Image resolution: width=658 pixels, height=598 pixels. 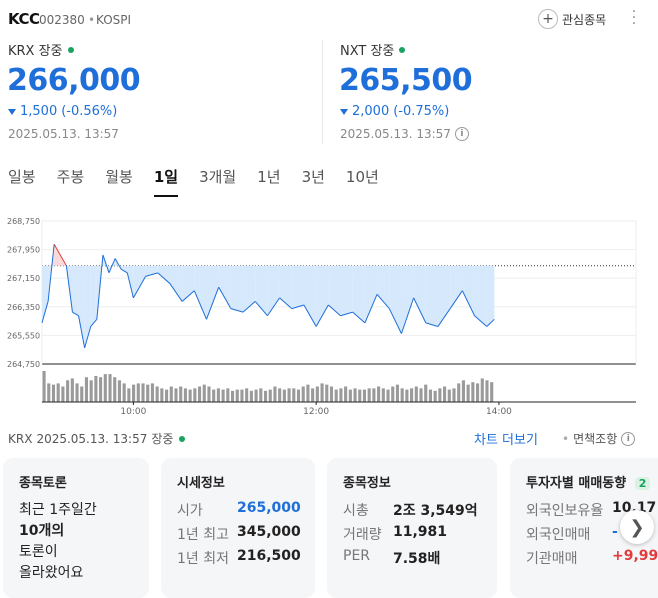 What do you see at coordinates (166, 181) in the screenshot?
I see `tab-1day: 1일` at bounding box center [166, 181].